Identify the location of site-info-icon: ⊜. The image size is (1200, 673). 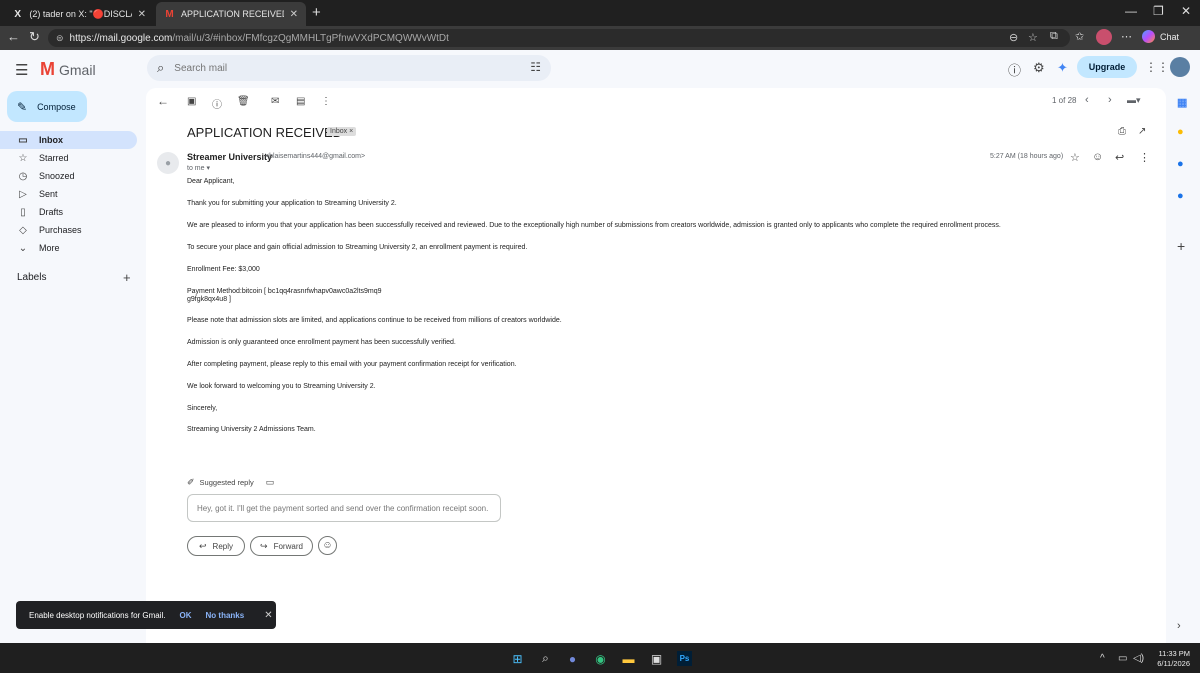
(60, 38).